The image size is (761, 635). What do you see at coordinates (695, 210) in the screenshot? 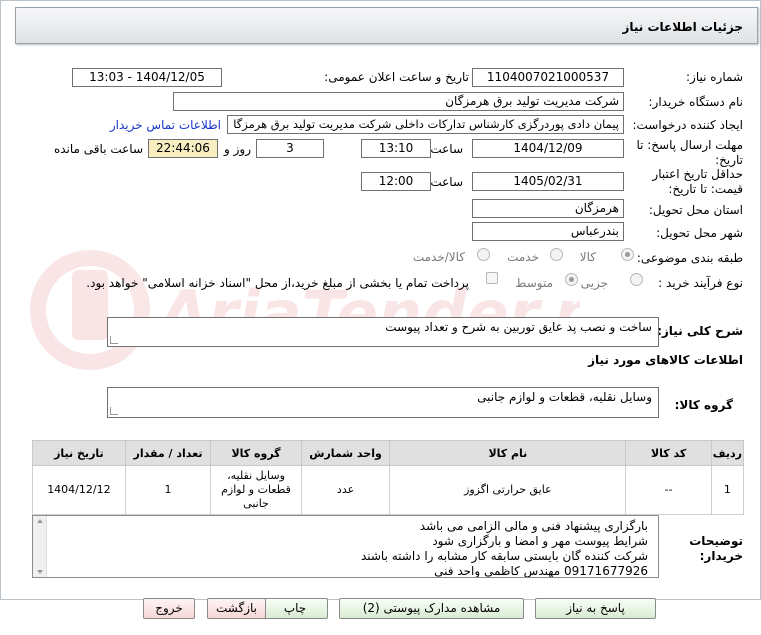
I see `province-label: استان محل تحویل:` at bounding box center [695, 210].